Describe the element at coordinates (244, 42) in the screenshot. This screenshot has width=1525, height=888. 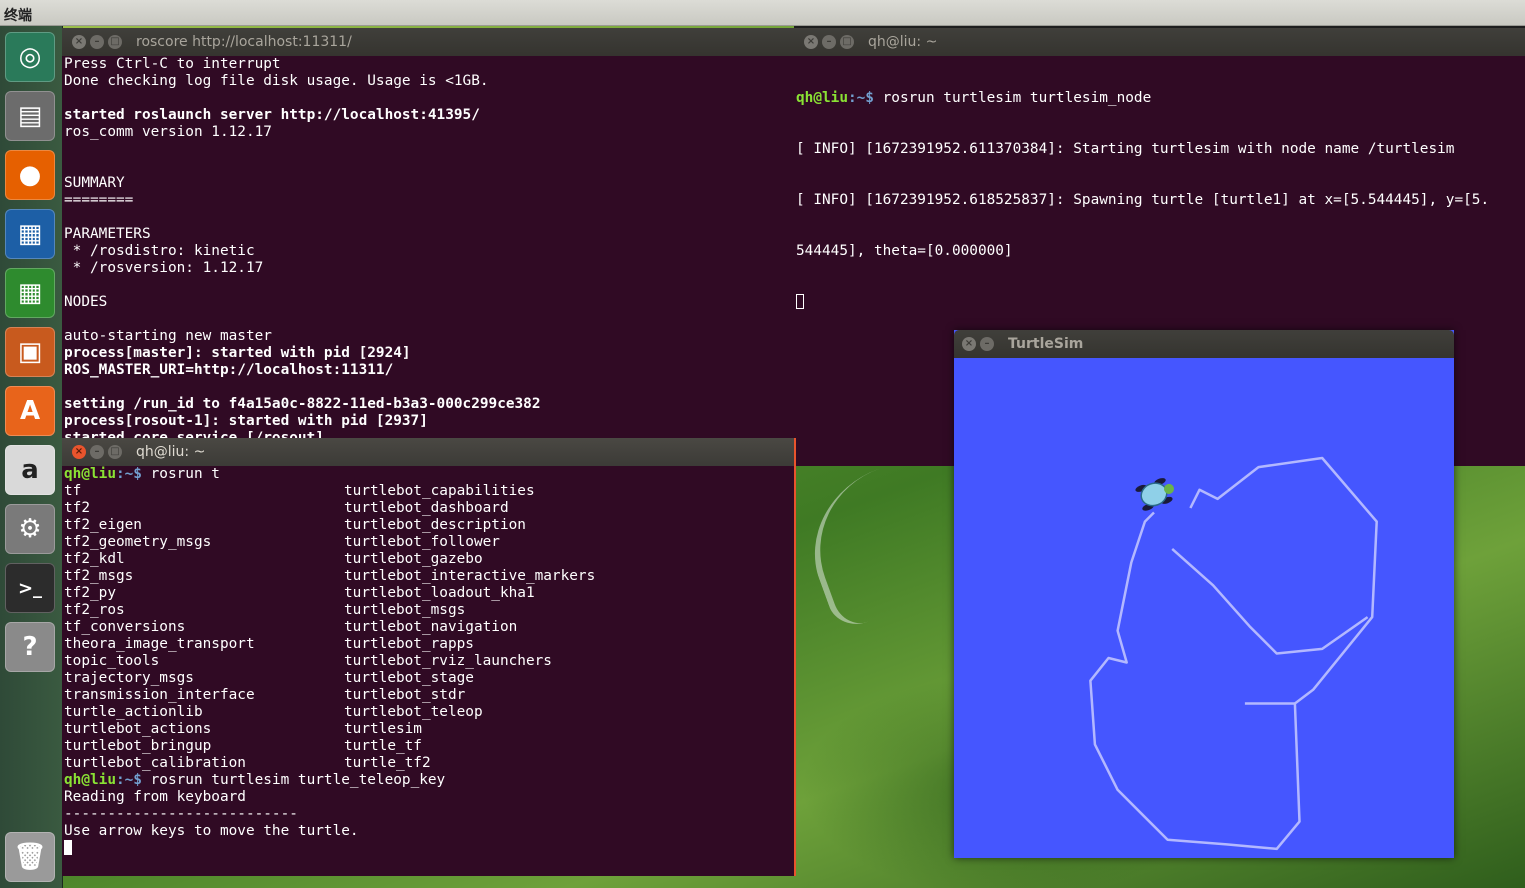
I see `window-title: roscore http://localhost:11311/` at that location.